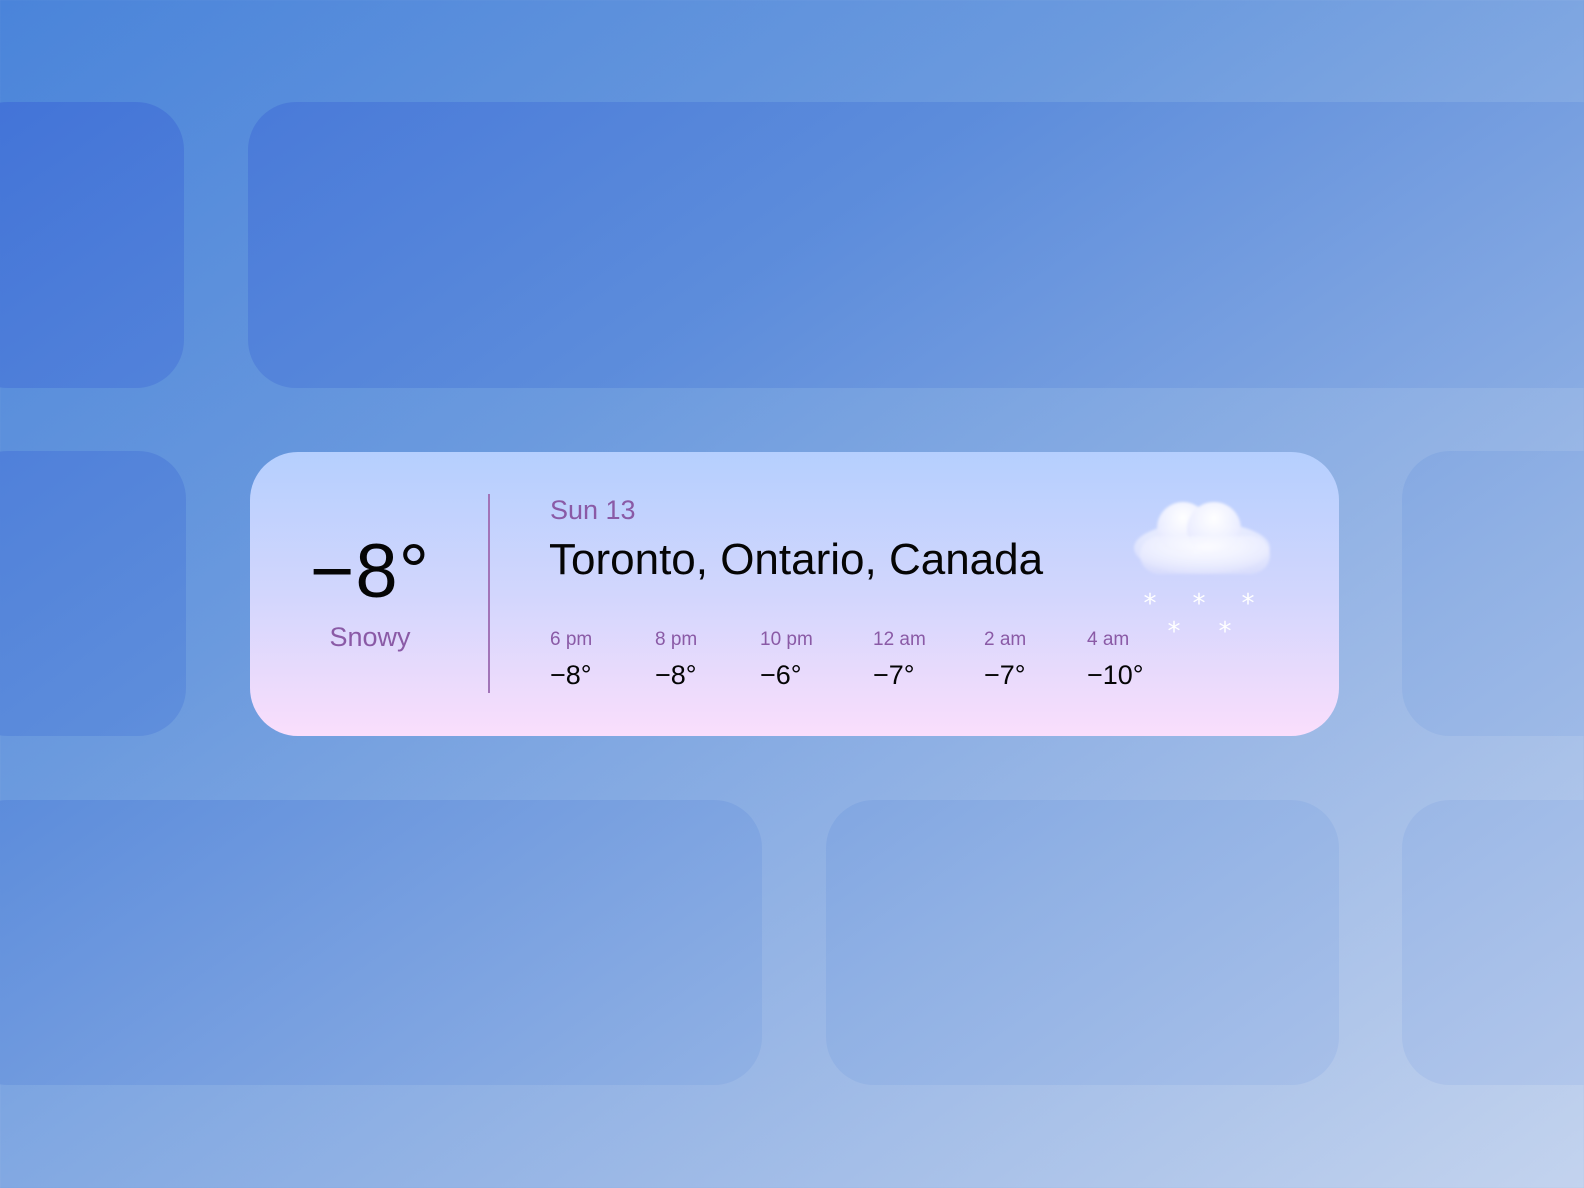 The image size is (1584, 1188). What do you see at coordinates (1115, 675) in the screenshot?
I see `hourly-temp: −10°` at bounding box center [1115, 675].